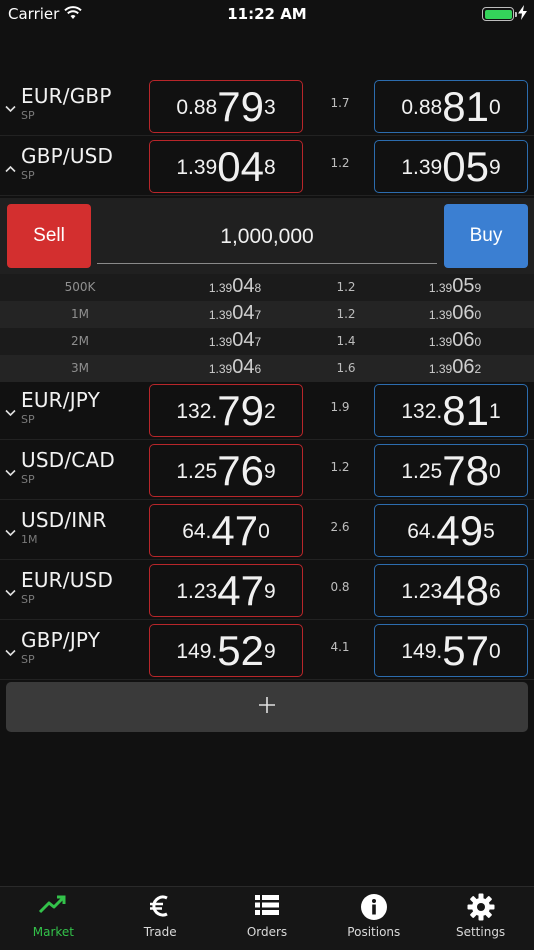 This screenshot has height=950, width=534. I want to click on amount-input: 1,000,000, so click(267, 237).